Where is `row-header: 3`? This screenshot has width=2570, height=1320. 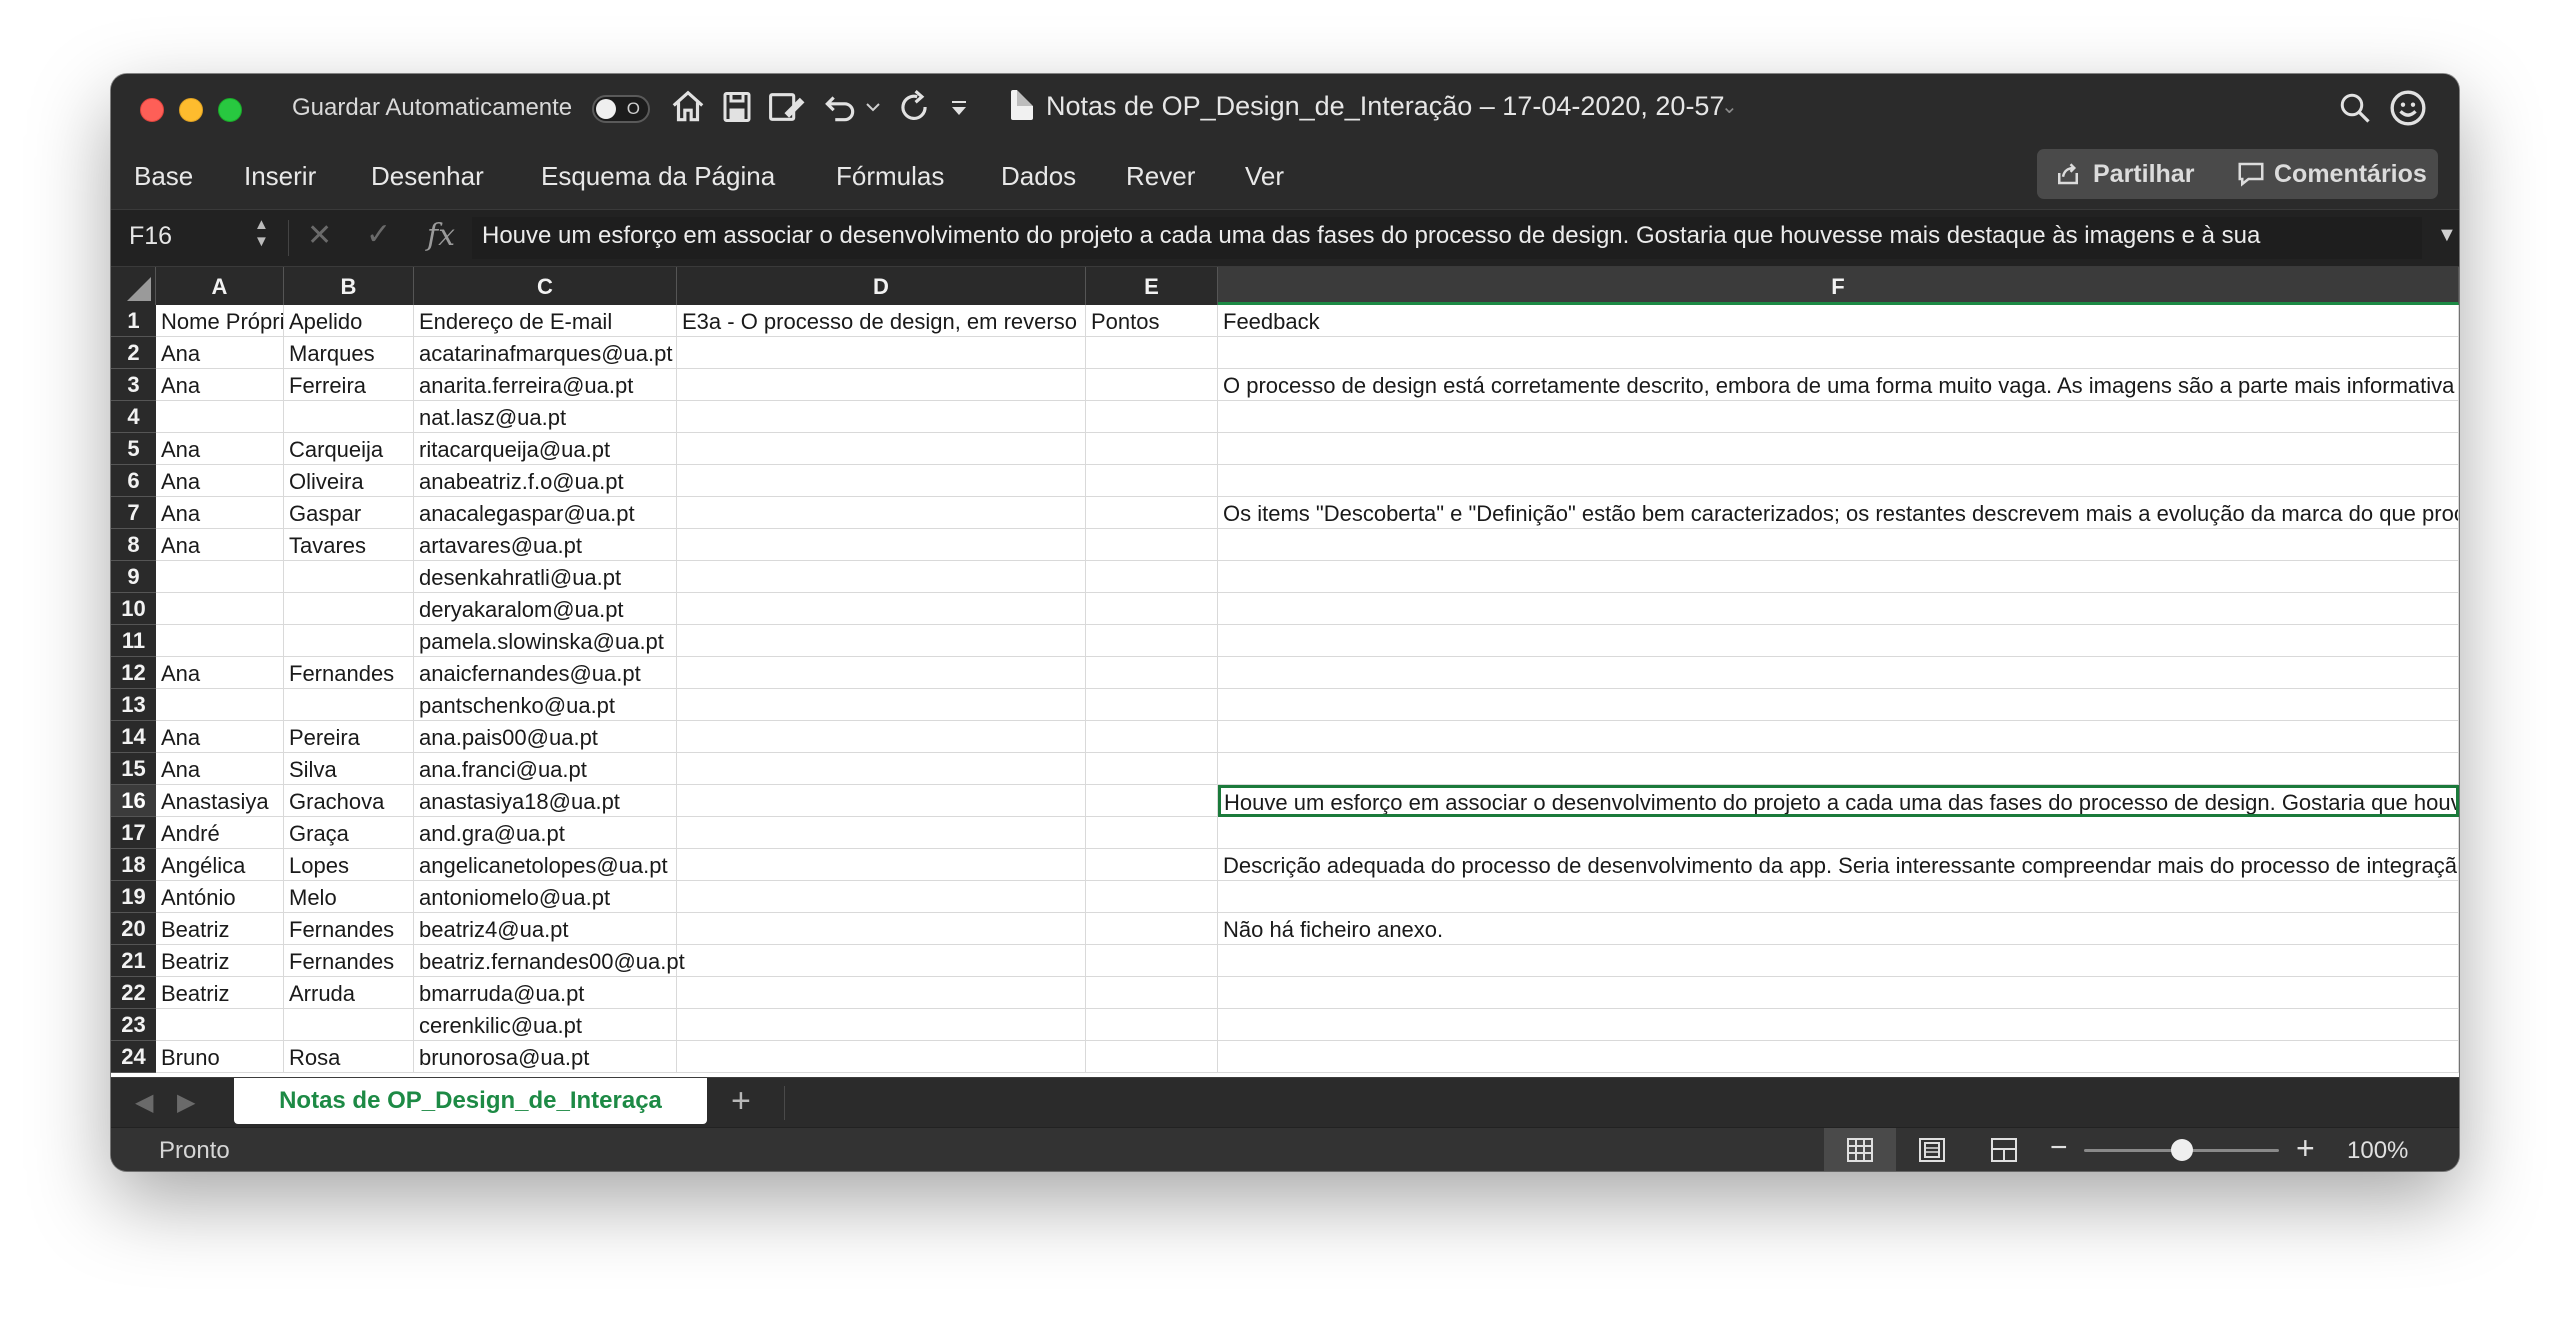 row-header: 3 is located at coordinates (133, 385).